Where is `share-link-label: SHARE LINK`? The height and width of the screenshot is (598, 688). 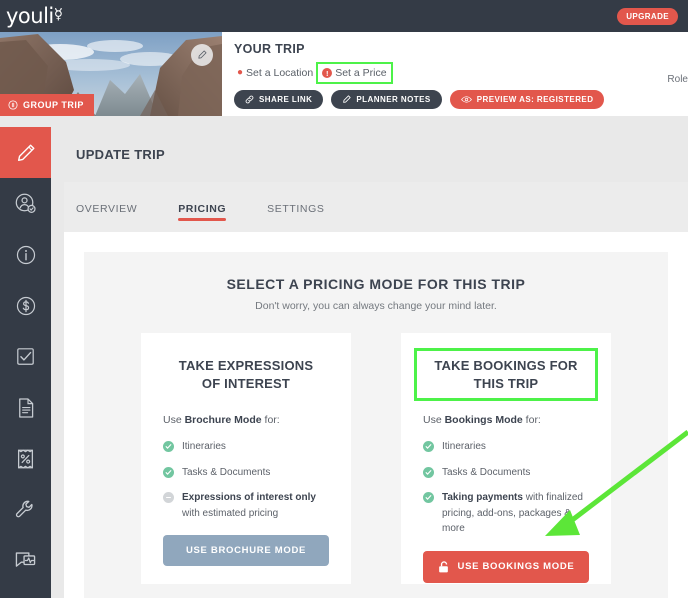
share-link-label: SHARE LINK is located at coordinates (286, 99).